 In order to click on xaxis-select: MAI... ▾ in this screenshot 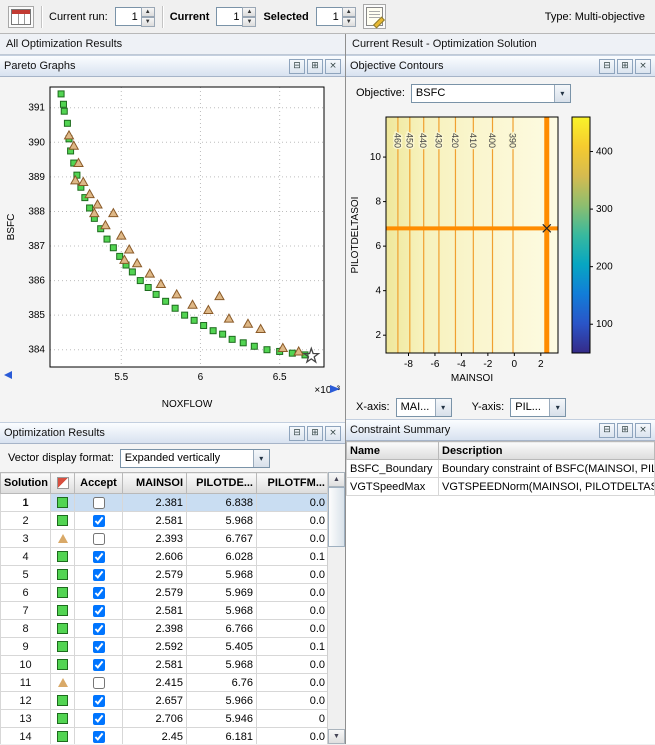, I will do `click(423, 407)`.